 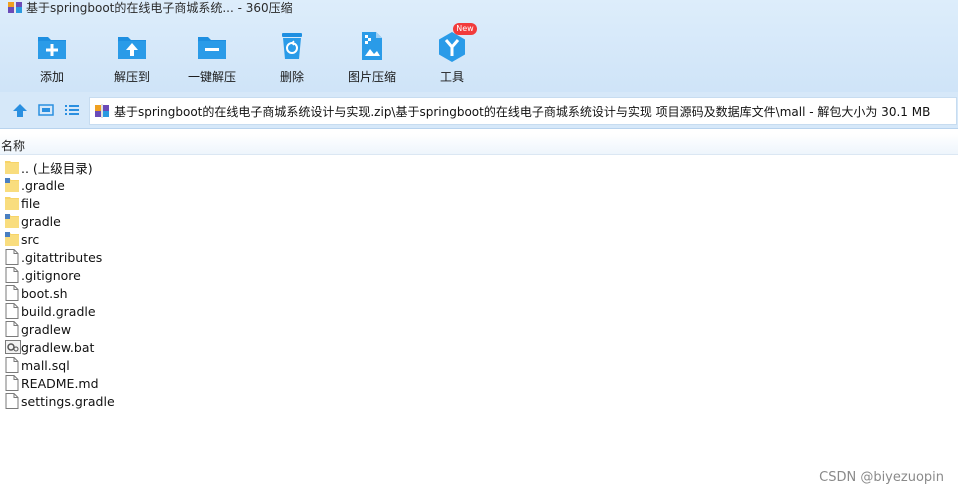 What do you see at coordinates (200, 383) in the screenshot?
I see `list-item: README.md` at bounding box center [200, 383].